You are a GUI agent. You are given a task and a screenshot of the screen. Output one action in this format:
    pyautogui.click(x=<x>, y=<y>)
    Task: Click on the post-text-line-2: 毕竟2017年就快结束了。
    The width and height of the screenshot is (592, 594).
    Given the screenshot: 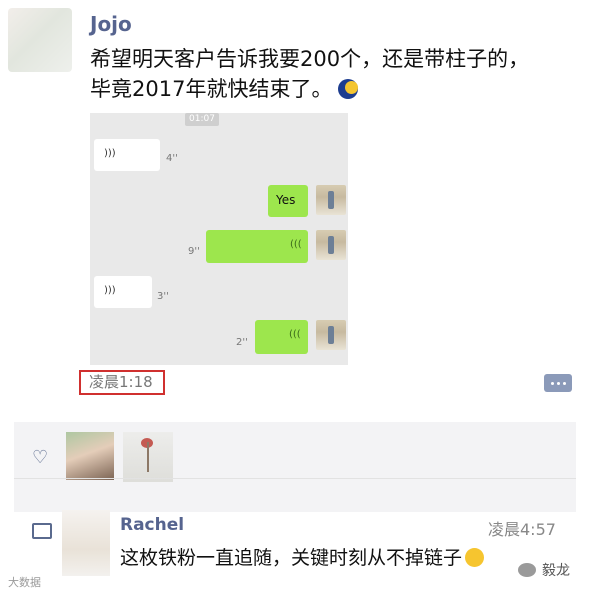 What is the action you would take?
    pyautogui.click(x=325, y=89)
    